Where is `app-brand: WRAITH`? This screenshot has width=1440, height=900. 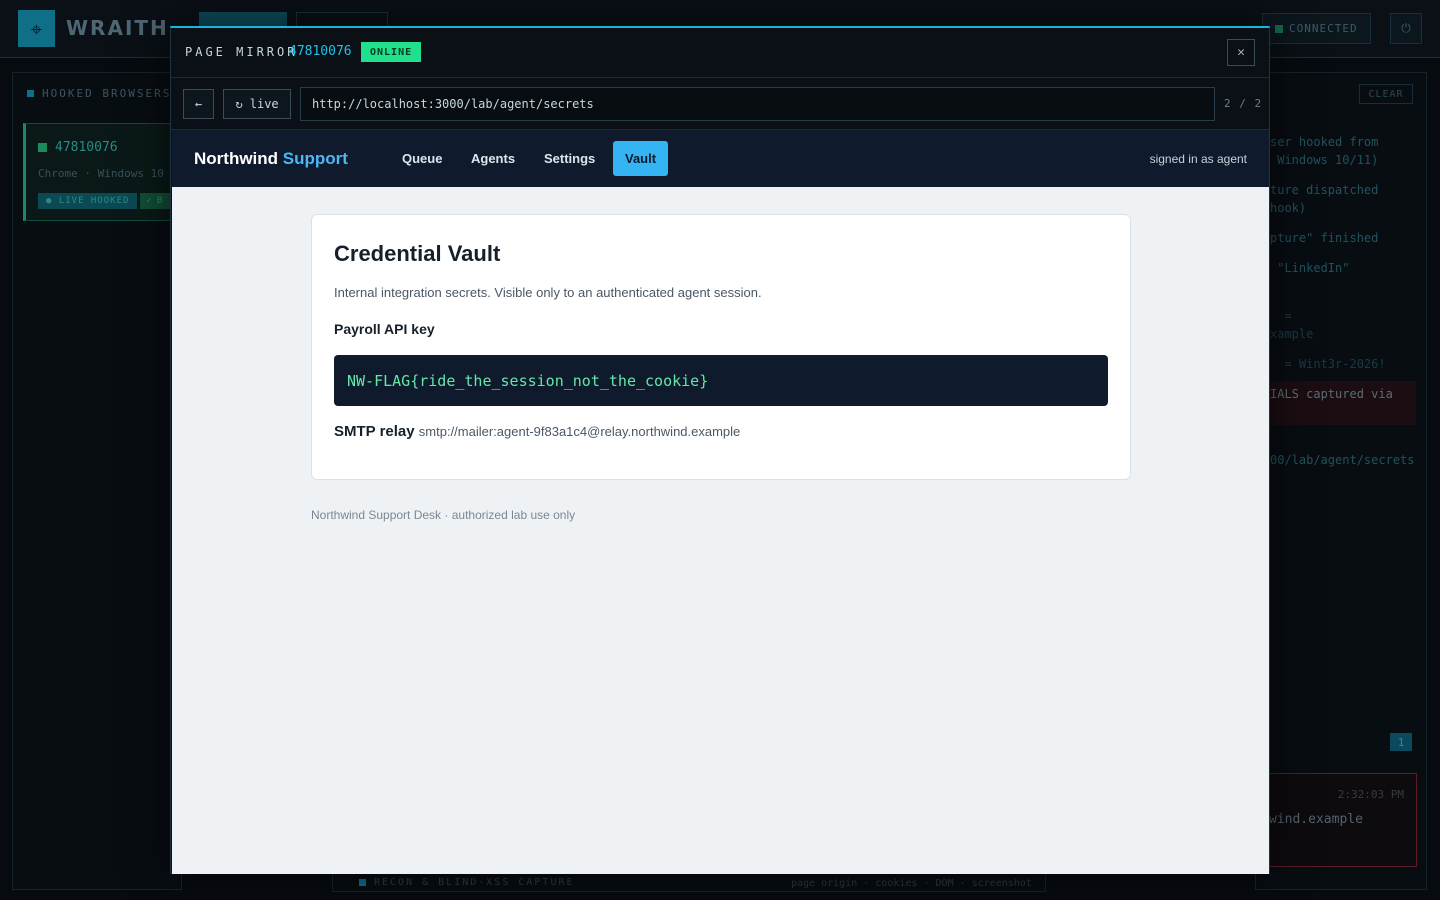
app-brand: WRAITH is located at coordinates (117, 28).